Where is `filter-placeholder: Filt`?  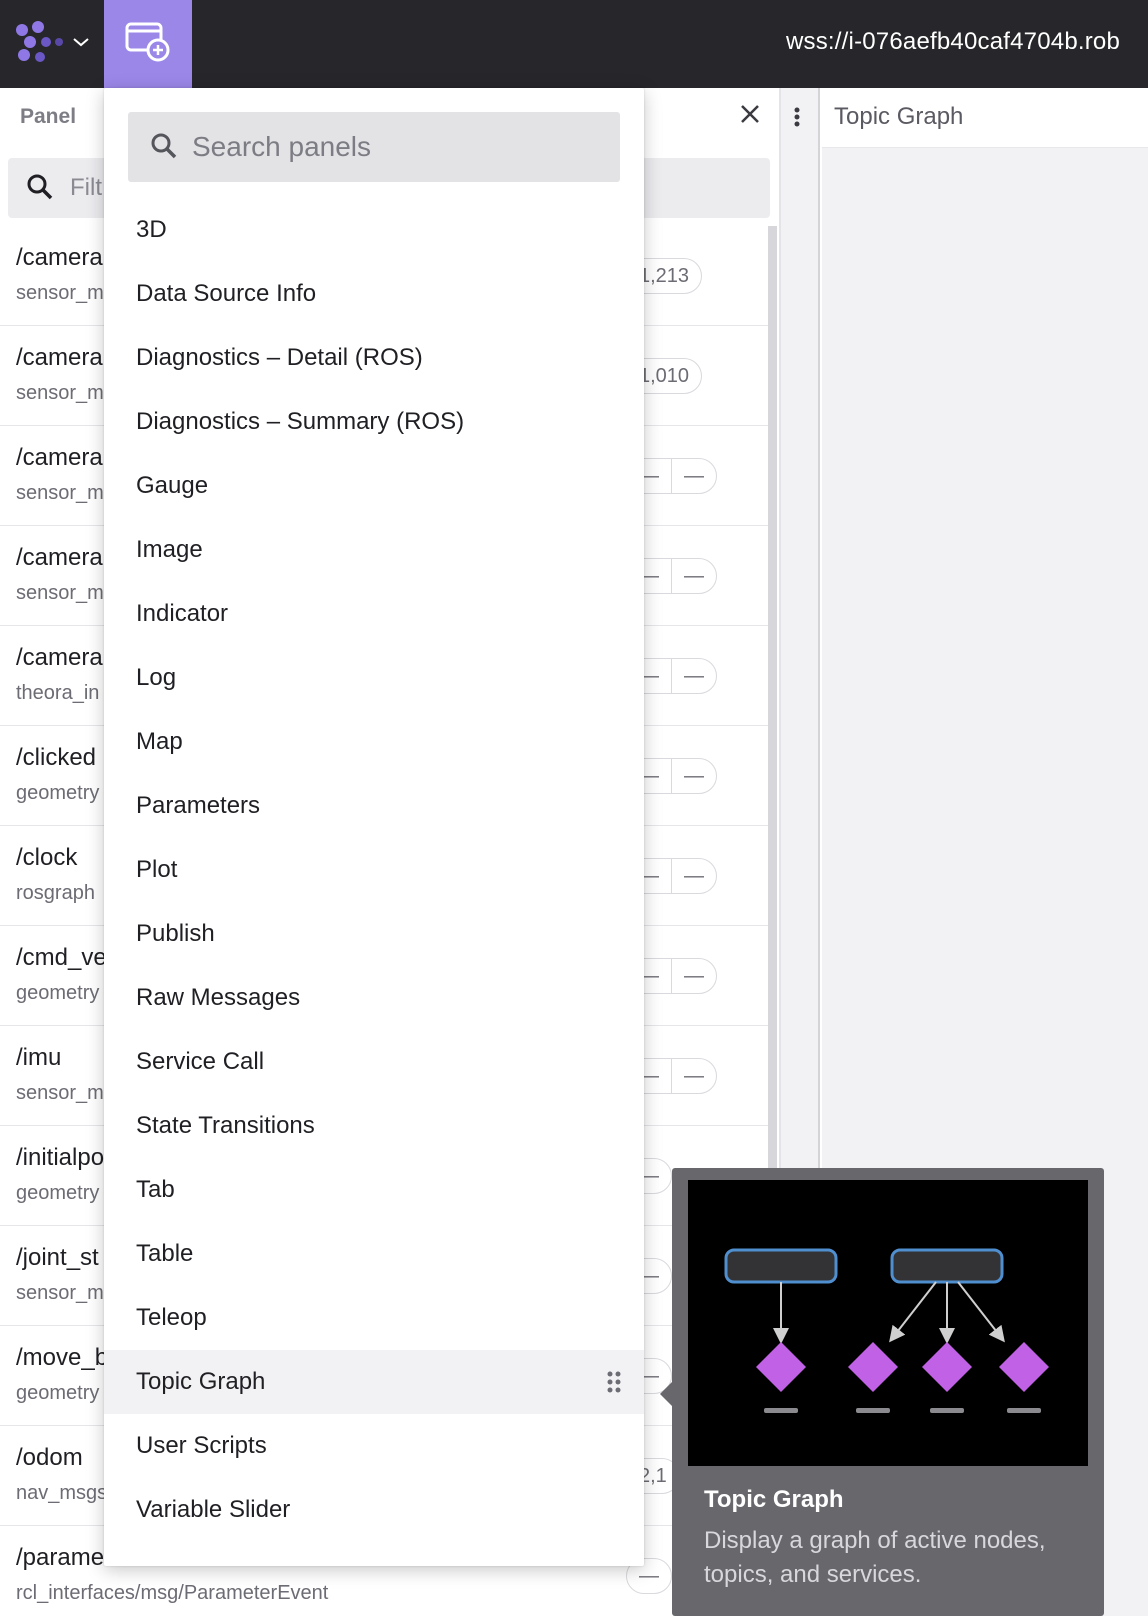
filter-placeholder: Filt is located at coordinates (86, 187).